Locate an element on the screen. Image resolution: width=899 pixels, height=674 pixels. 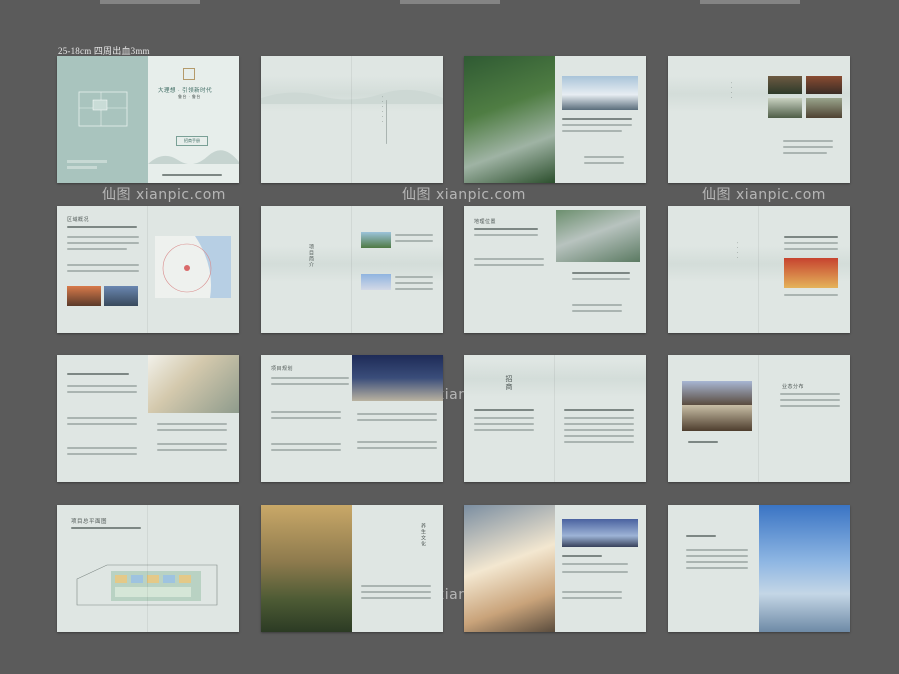
region-map-icon is located at coordinates (193, 267).